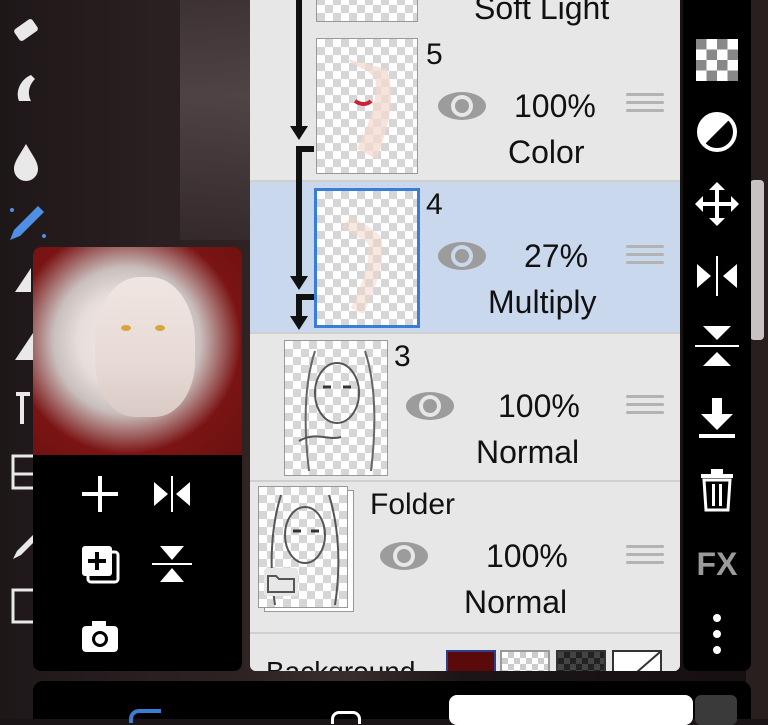 The height and width of the screenshot is (725, 768). Describe the element at coordinates (541, 13) in the screenshot. I see `layer-blend-mode: Soft Light` at that location.